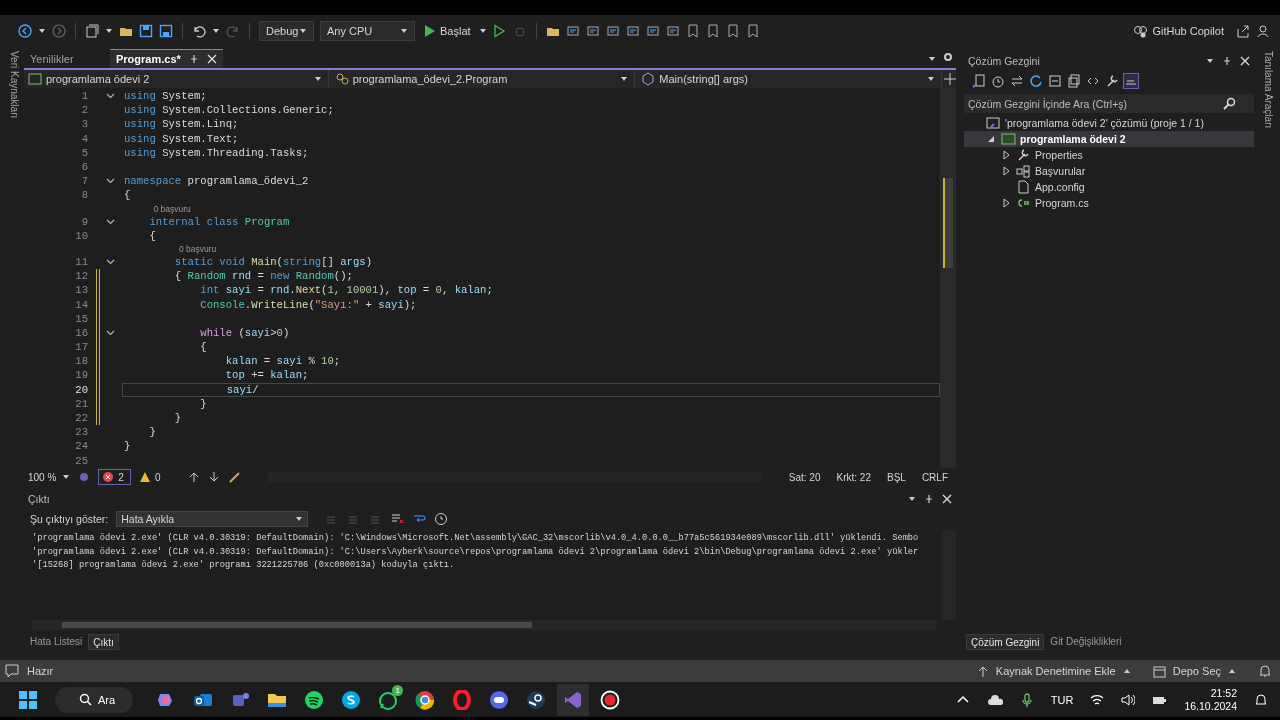 Image resolution: width=1280 pixels, height=720 pixels. What do you see at coordinates (149, 477) in the screenshot?
I see `warning-count: 0` at bounding box center [149, 477].